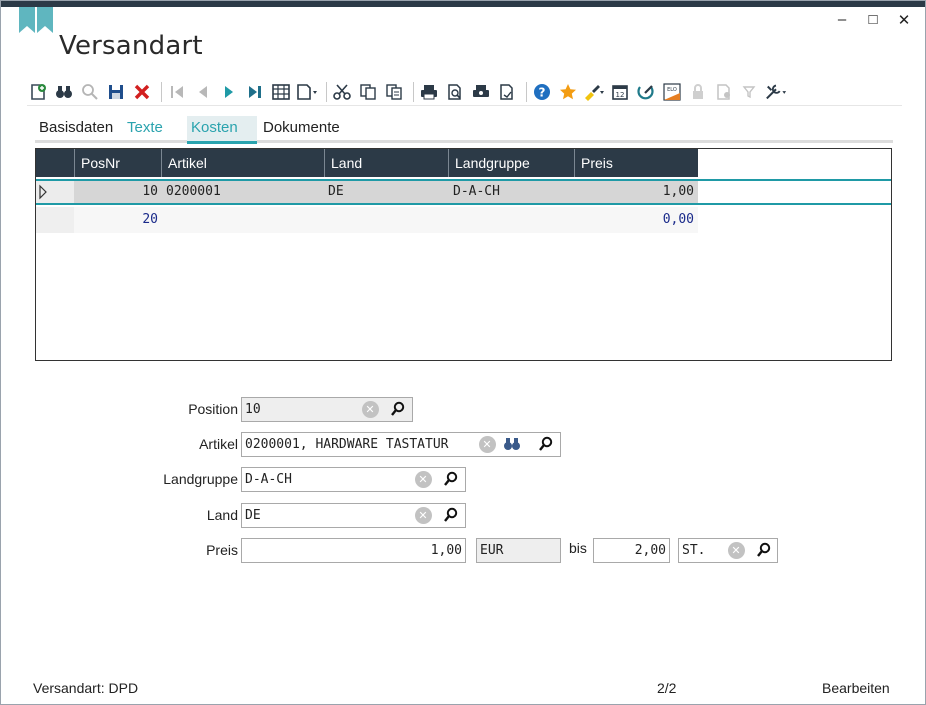 The image size is (926, 705). Describe the element at coordinates (281, 92) in the screenshot. I see `table-icon` at that location.